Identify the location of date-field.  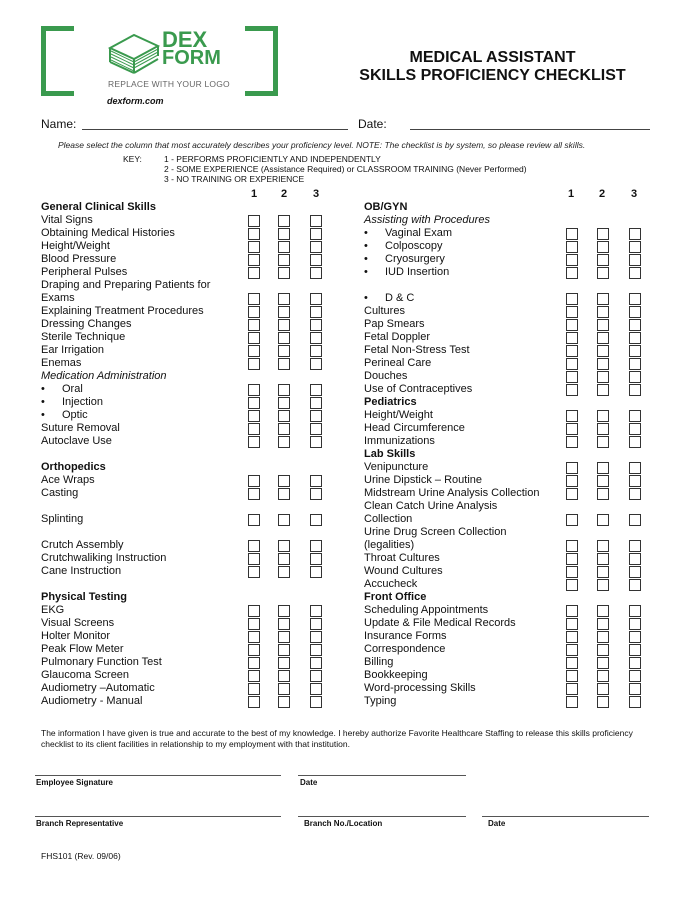
(530, 129).